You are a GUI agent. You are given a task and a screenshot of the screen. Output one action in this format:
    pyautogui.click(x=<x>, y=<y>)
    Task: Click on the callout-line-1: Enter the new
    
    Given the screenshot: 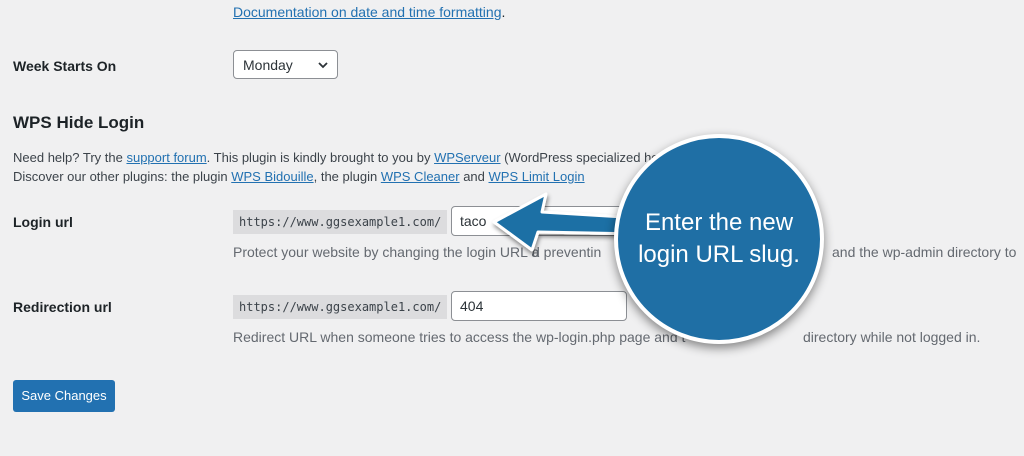 What is the action you would take?
    pyautogui.click(x=719, y=222)
    